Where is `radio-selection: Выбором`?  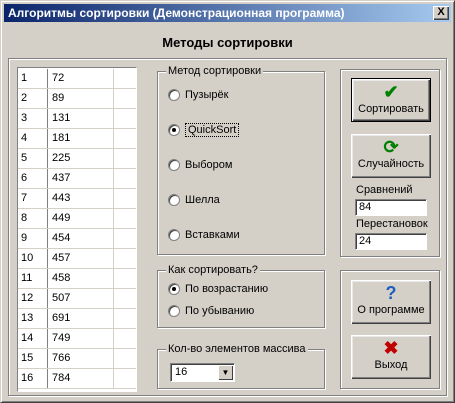 radio-selection: Выбором is located at coordinates (200, 165).